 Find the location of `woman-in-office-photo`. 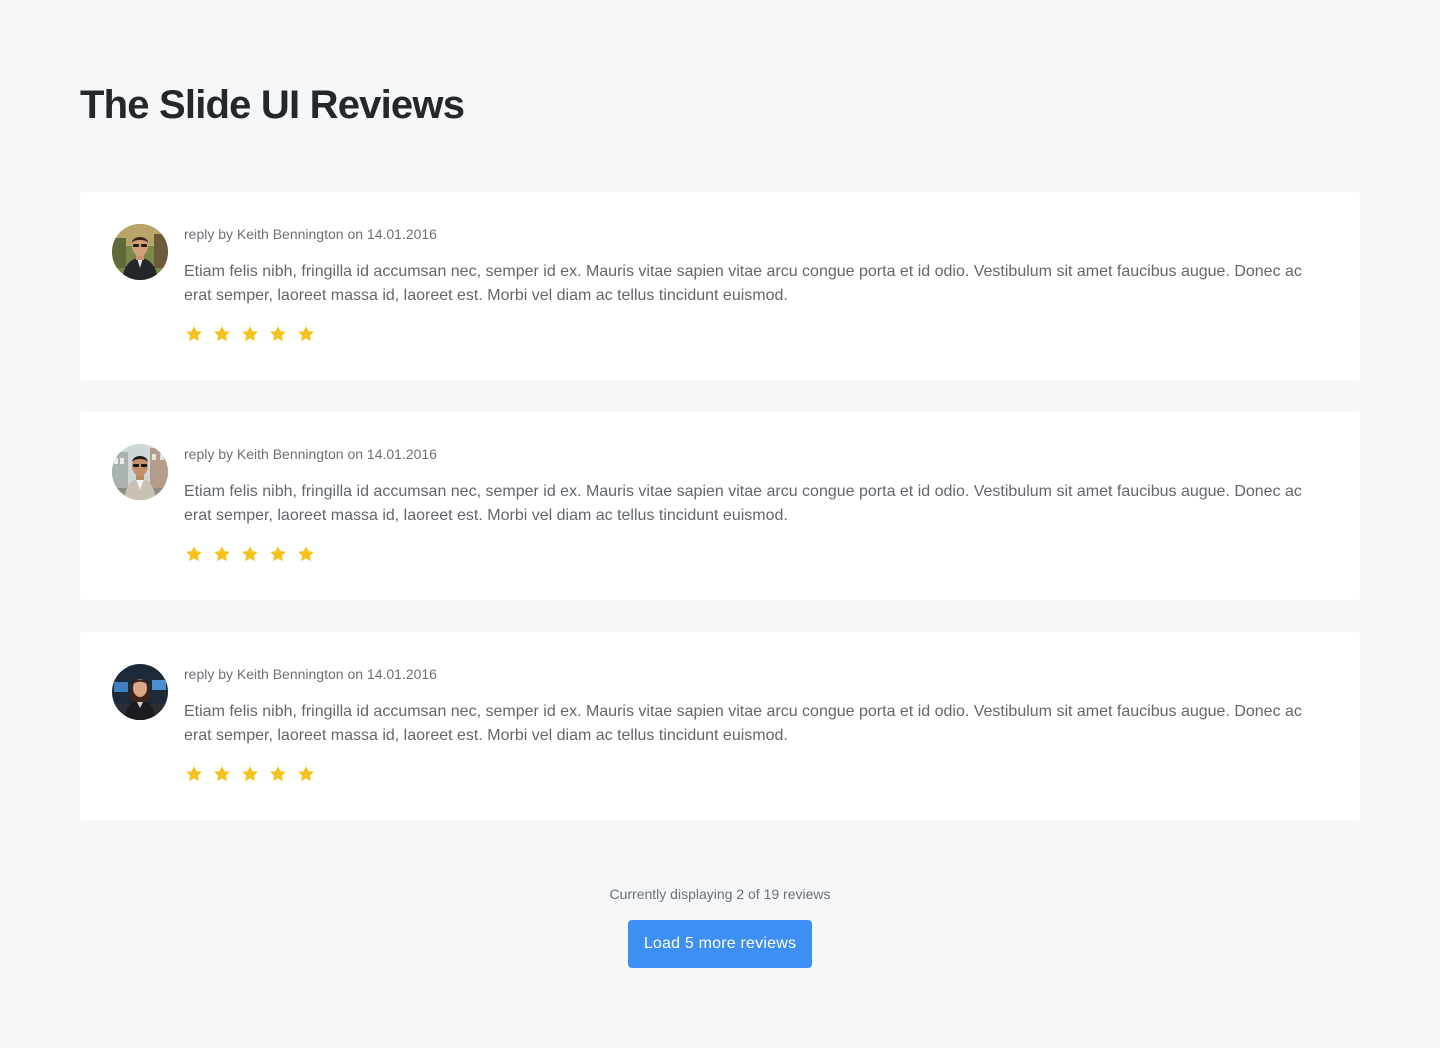

woman-in-office-photo is located at coordinates (140, 692).